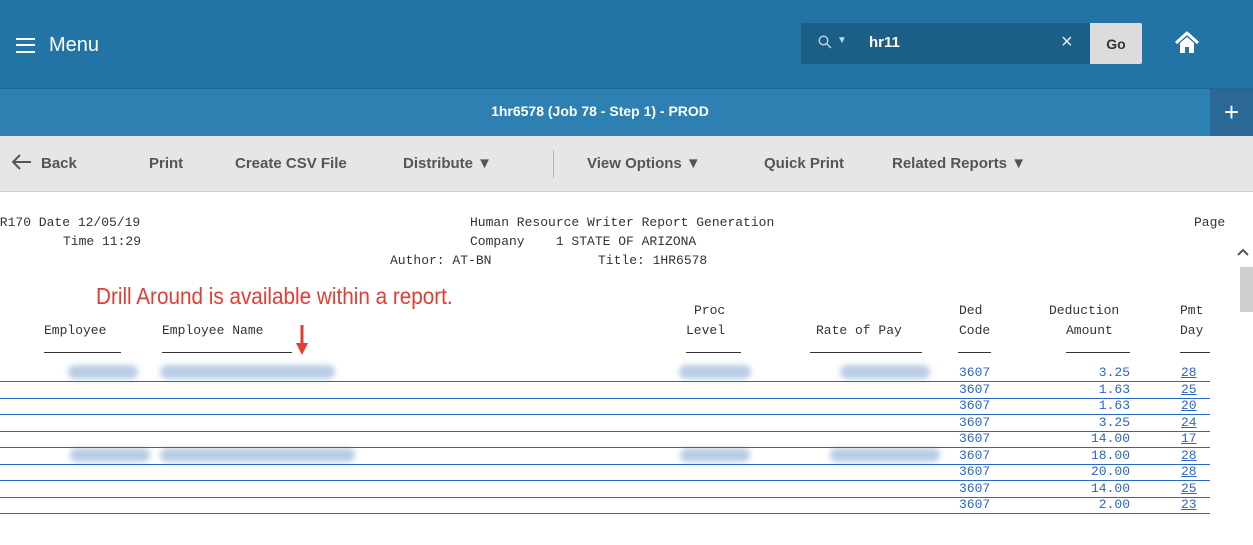  What do you see at coordinates (1067, 42) in the screenshot?
I see `clear-search-icon: ×` at bounding box center [1067, 42].